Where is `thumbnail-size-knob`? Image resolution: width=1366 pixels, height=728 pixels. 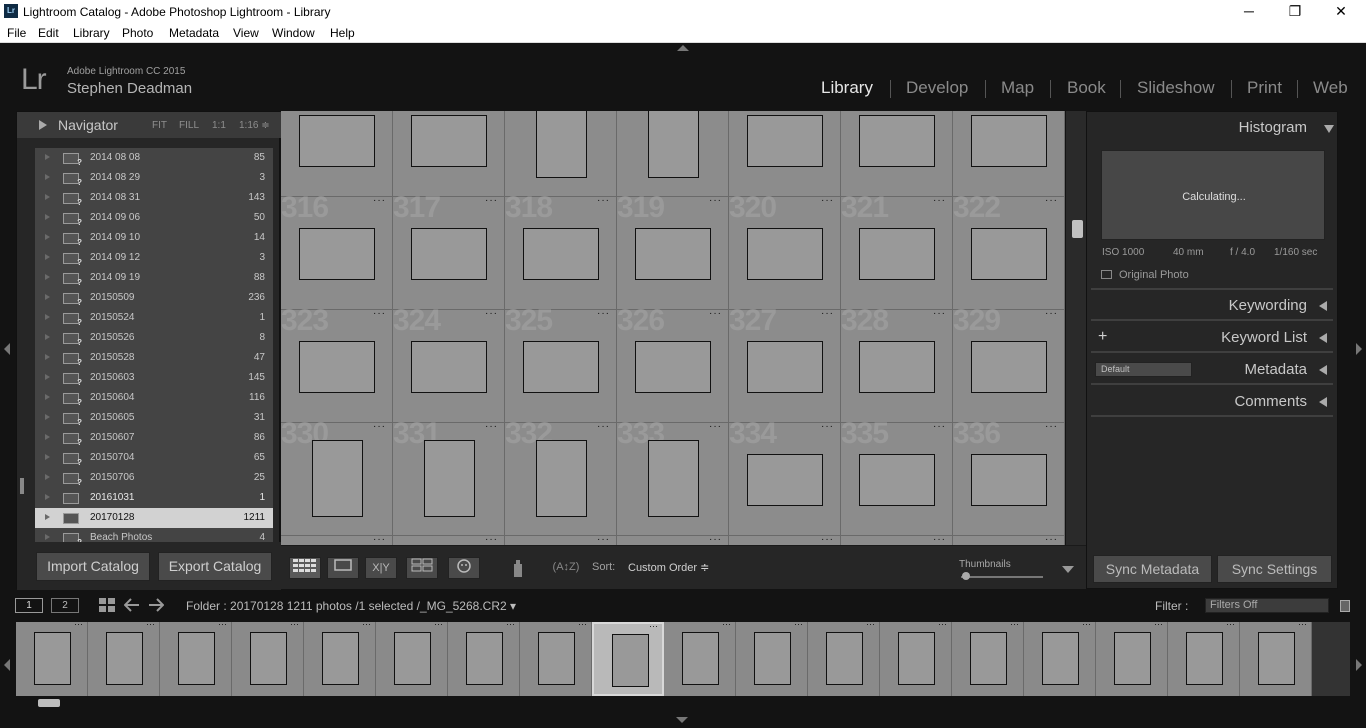
thumbnail-size-knob is located at coordinates (966, 576).